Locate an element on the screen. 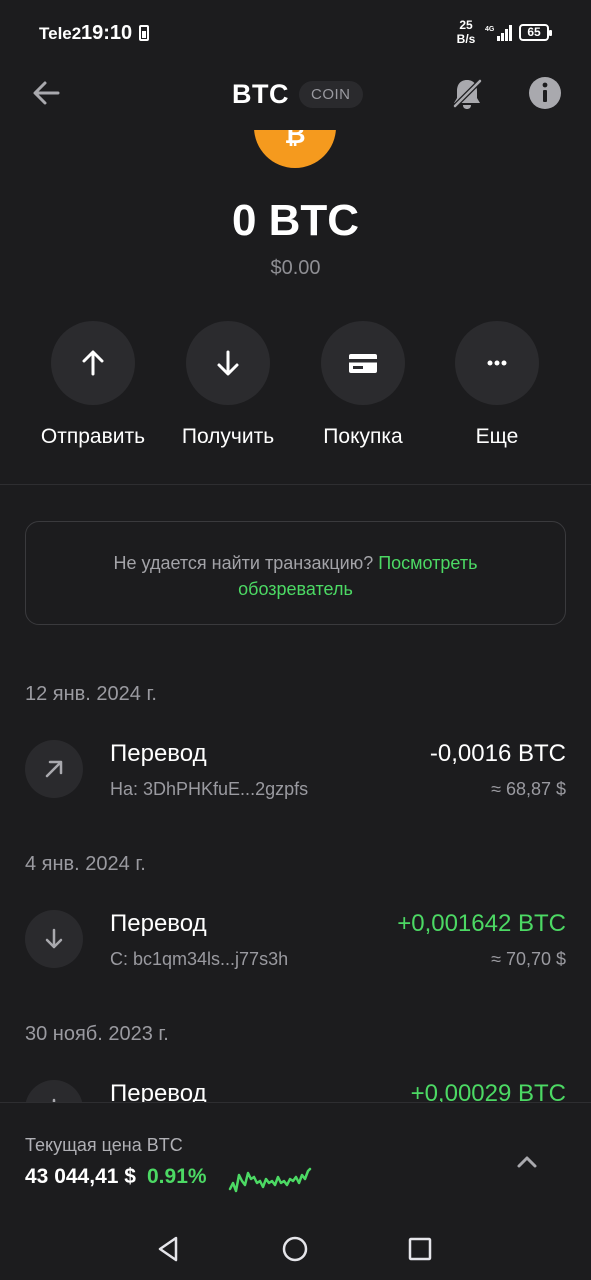 This screenshot has height=1280, width=591. buy-button: Покупка is located at coordinates (363, 385).